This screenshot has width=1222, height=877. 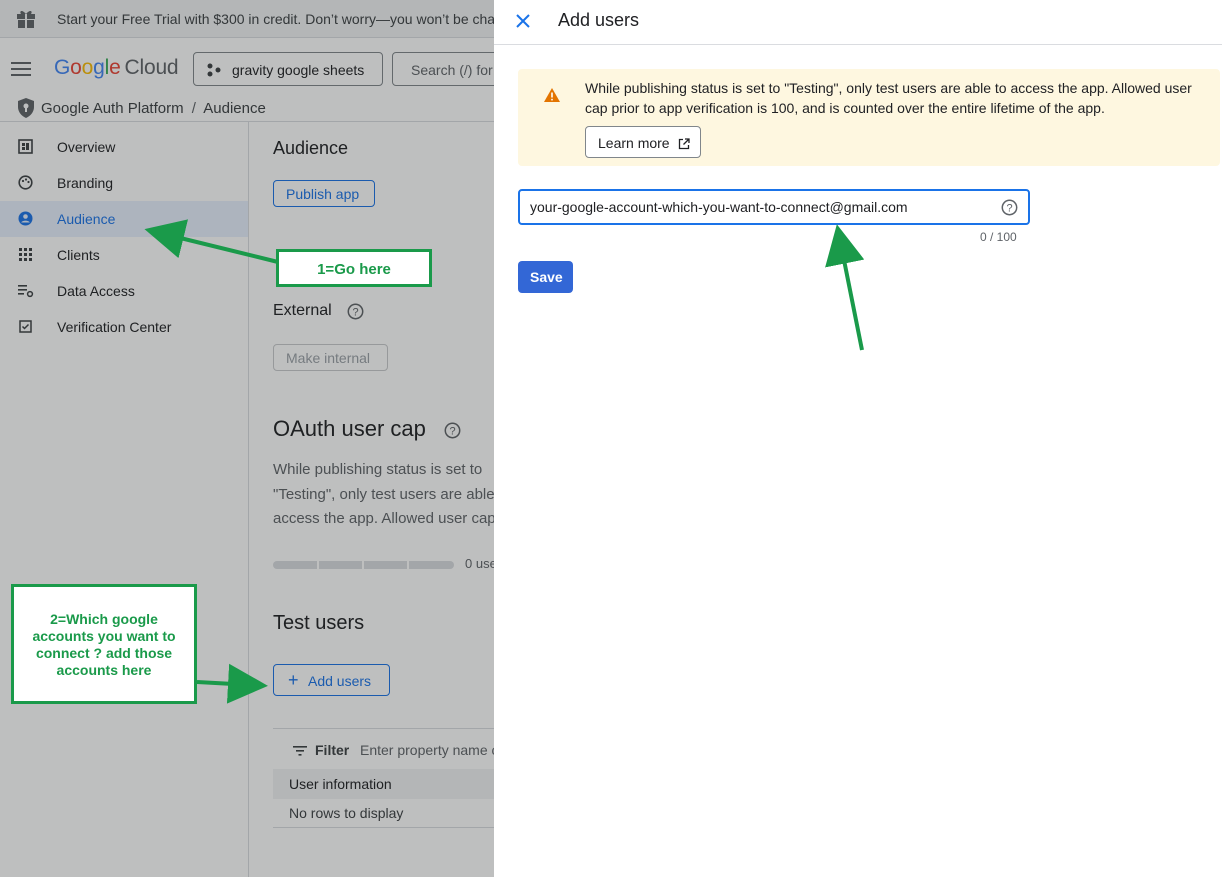 I want to click on annotation-step-1-text: 1=Go here, so click(x=354, y=269).